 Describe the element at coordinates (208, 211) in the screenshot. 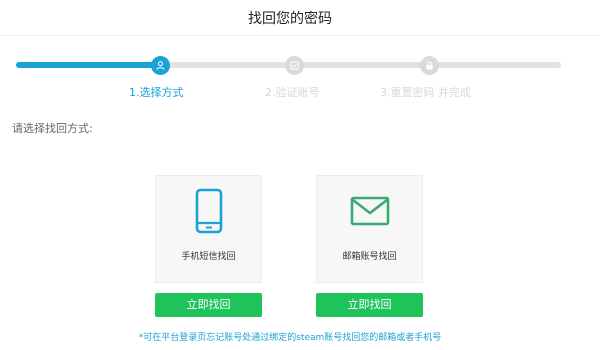

I see `phone-icon` at that location.